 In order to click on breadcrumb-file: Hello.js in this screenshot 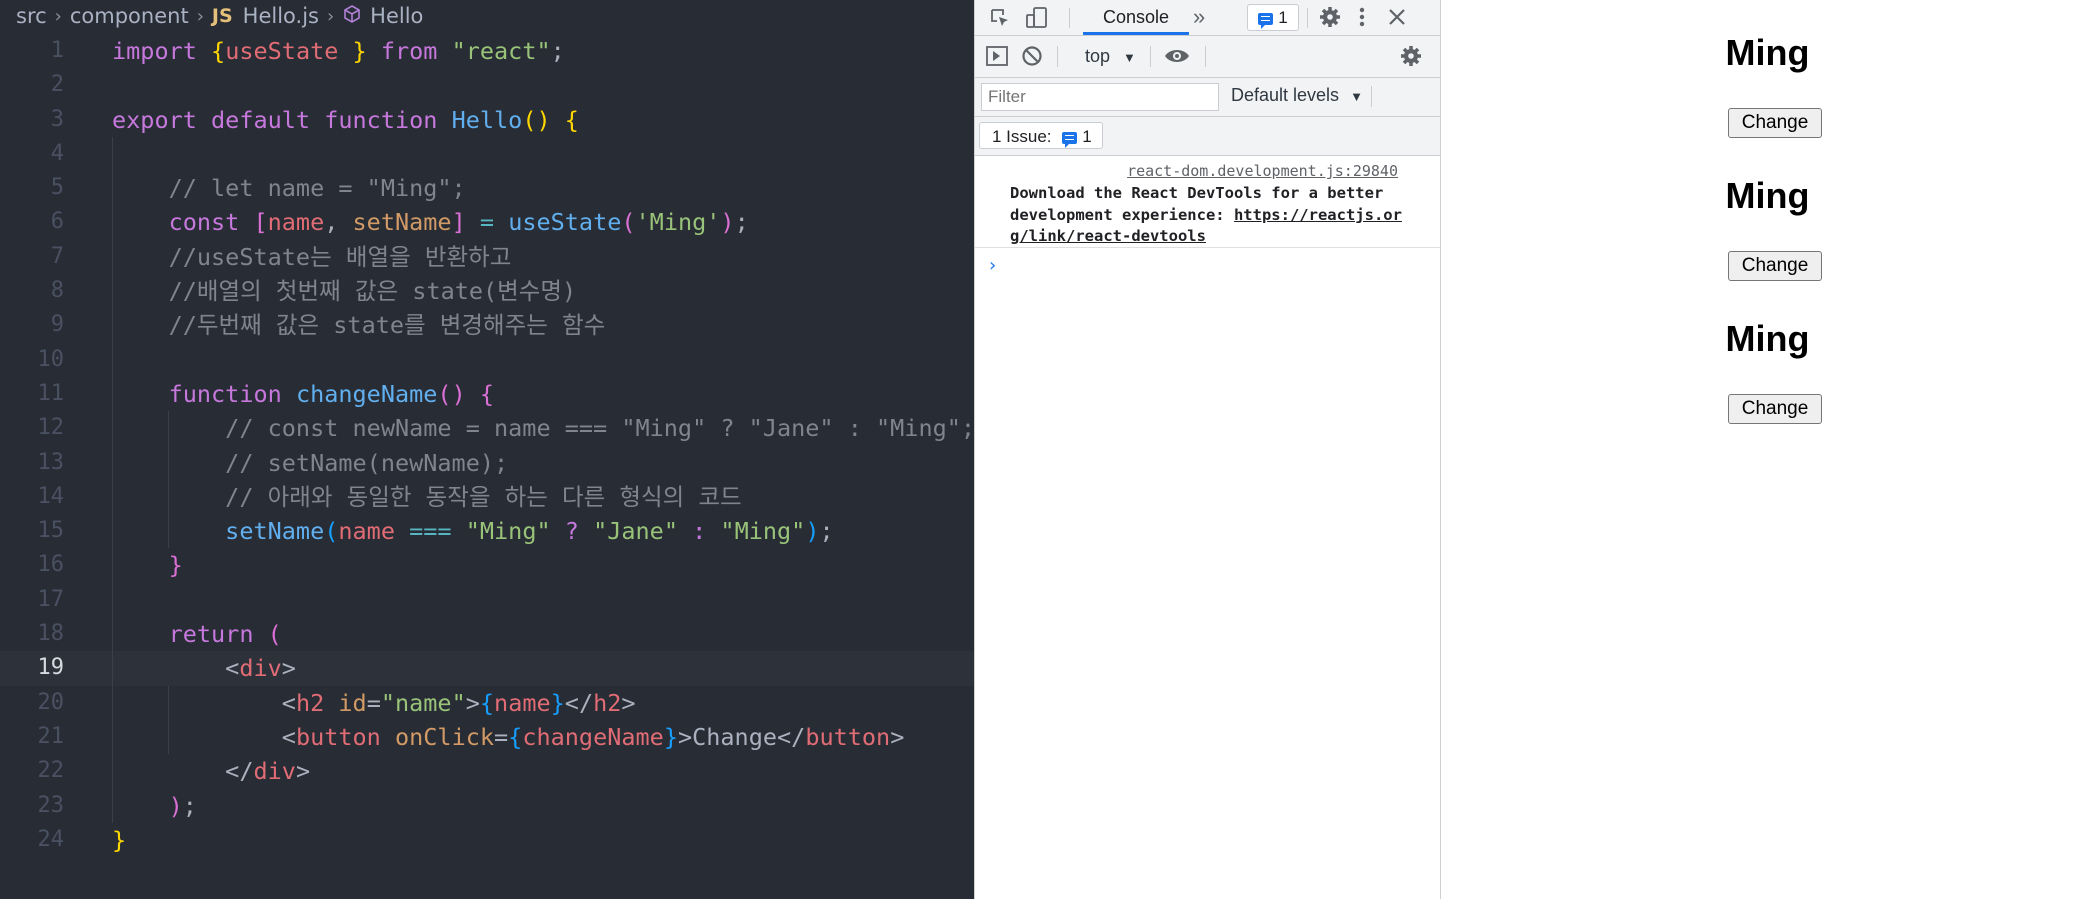, I will do `click(281, 16)`.